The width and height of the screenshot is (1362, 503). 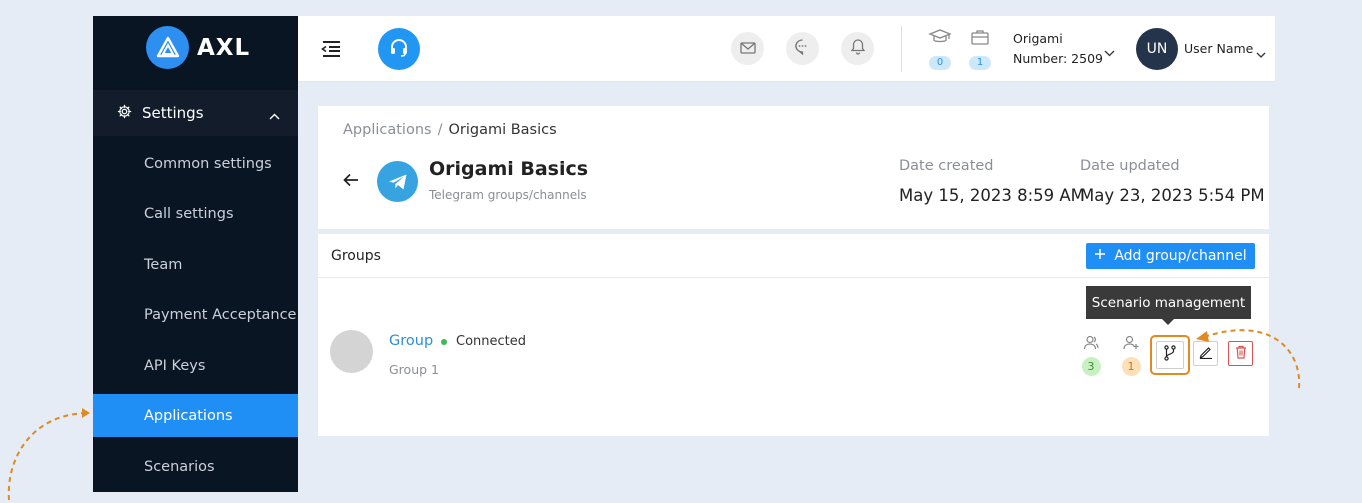 I want to click on jobs-counter: 1, so click(x=980, y=49).